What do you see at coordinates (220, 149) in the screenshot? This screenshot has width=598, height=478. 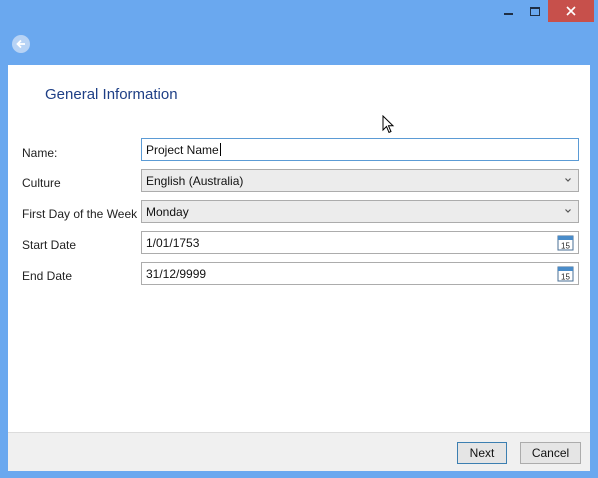 I see `text-caret` at bounding box center [220, 149].